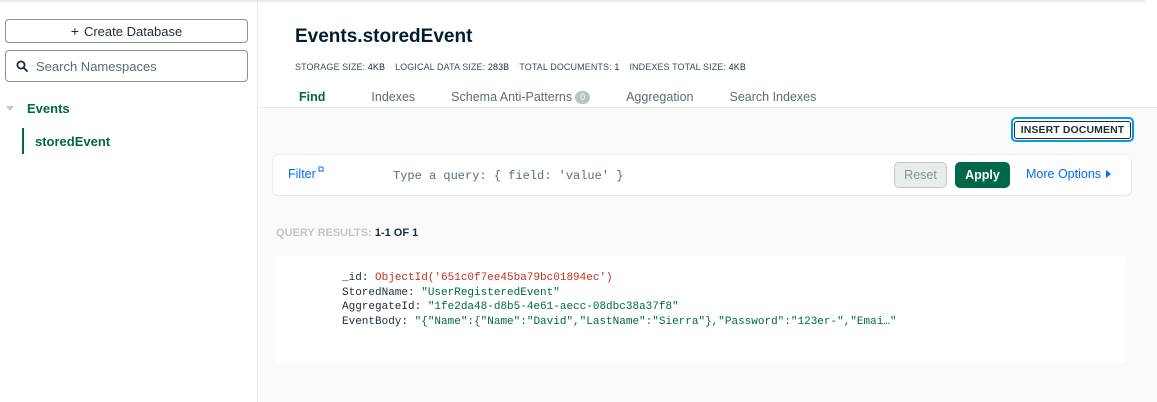 The width and height of the screenshot is (1157, 402). I want to click on insert-document-button: INSERT DOCUMENT, so click(1072, 129).